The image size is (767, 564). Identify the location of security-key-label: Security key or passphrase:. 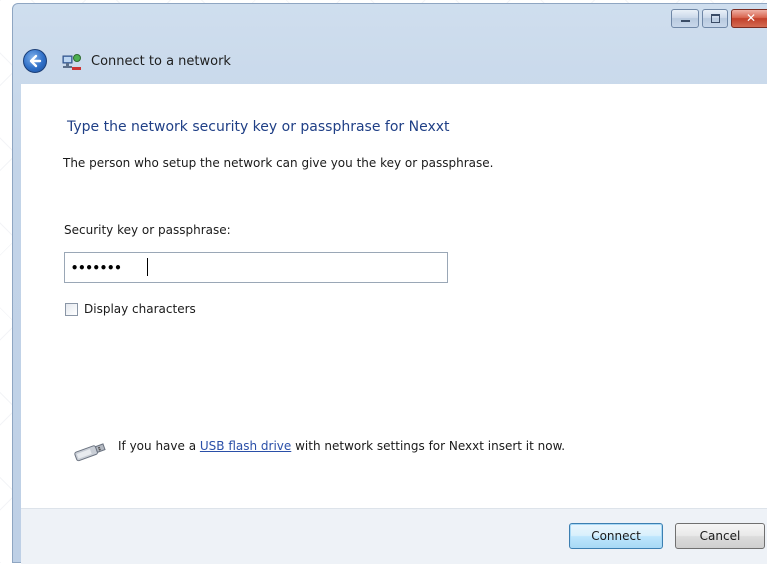
(147, 230).